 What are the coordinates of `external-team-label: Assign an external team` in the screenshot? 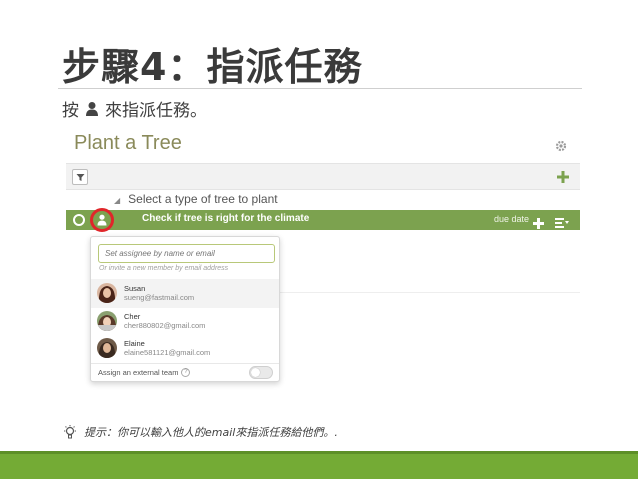 It's located at (138, 372).